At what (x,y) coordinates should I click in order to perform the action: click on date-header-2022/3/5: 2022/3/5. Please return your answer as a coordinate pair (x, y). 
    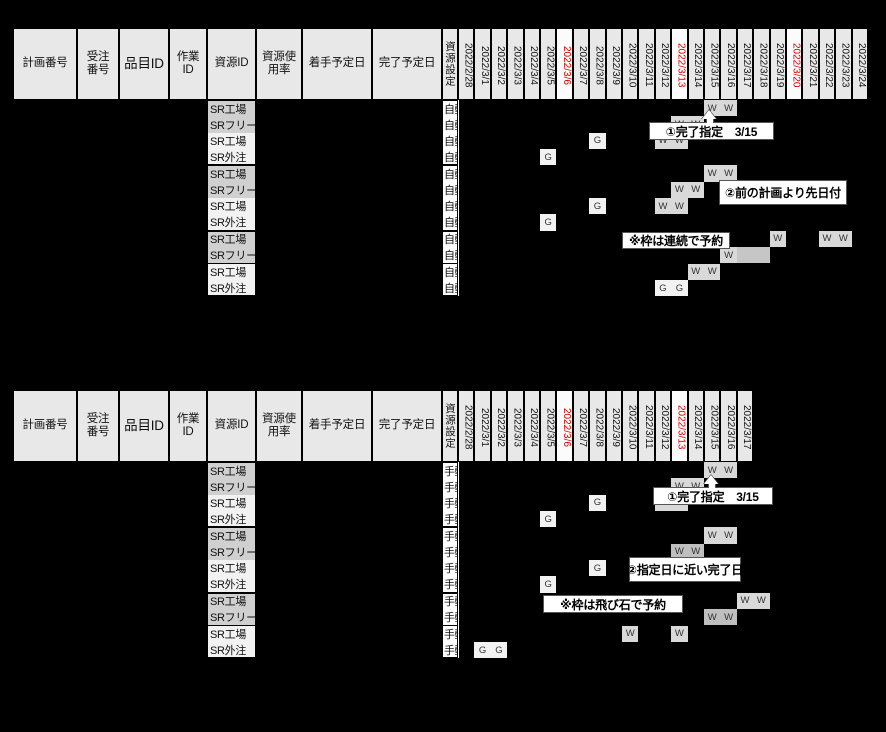
    Looking at the image, I should click on (548, 64).